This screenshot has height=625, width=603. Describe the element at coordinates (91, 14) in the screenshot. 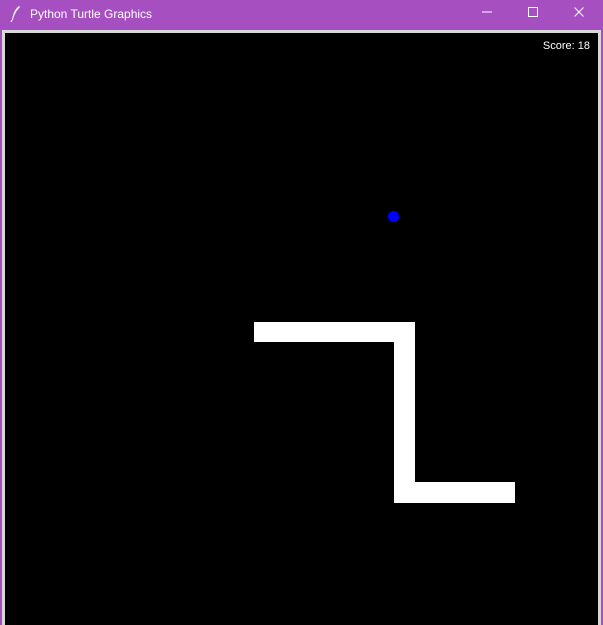

I see `window-title: Python Turtle Graphics` at that location.